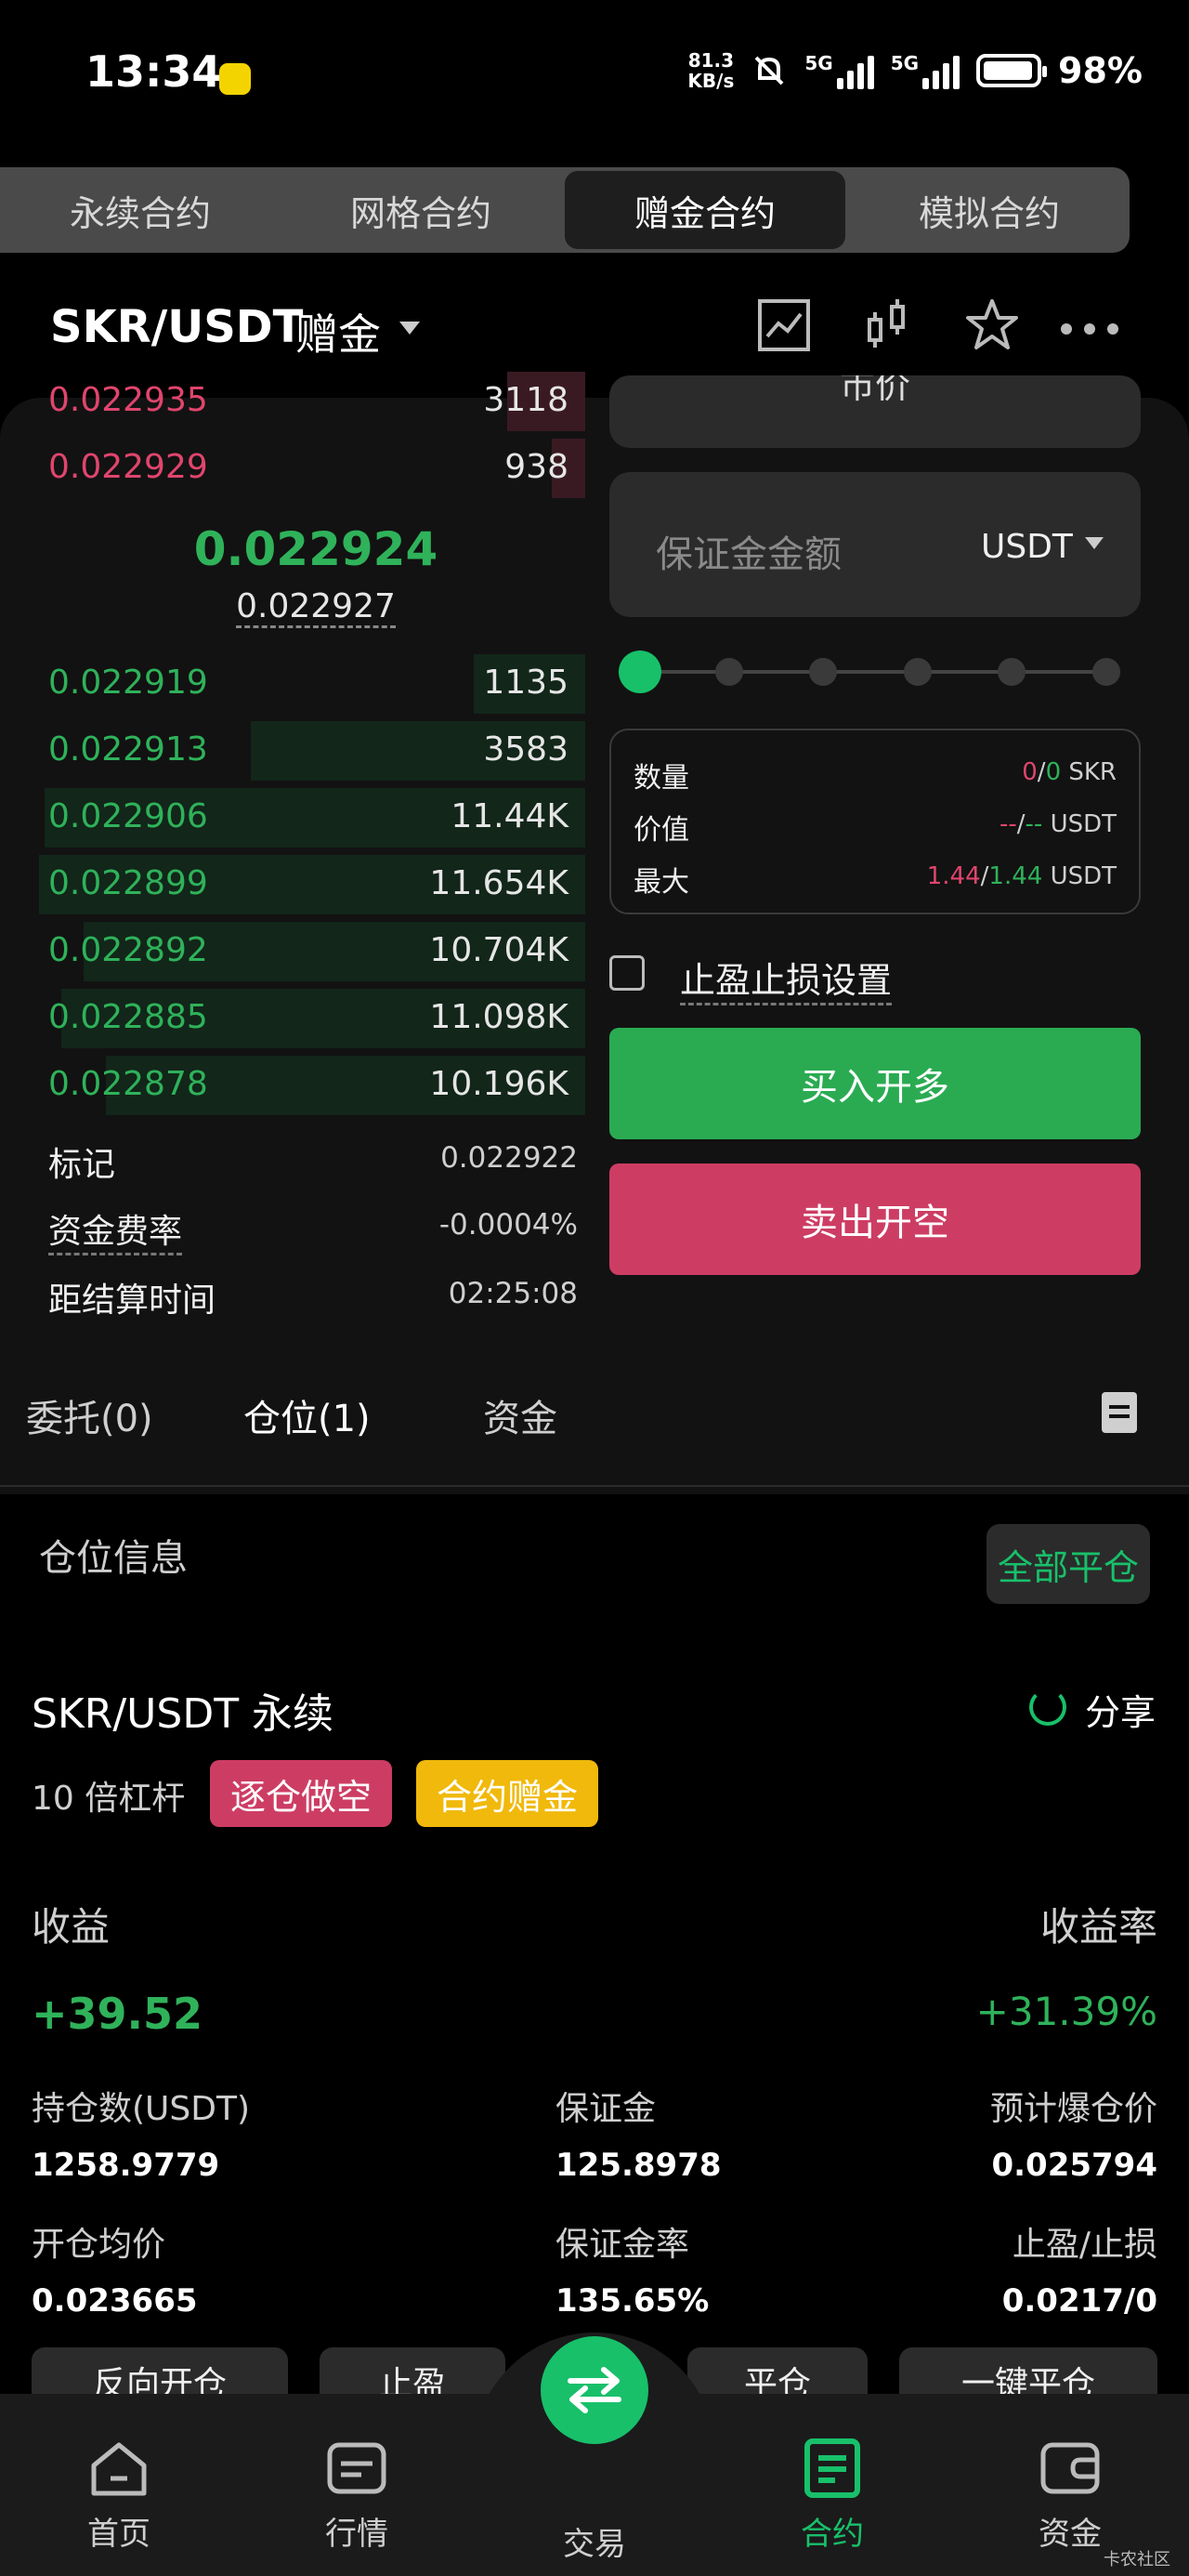 Image resolution: width=1189 pixels, height=2576 pixels. Describe the element at coordinates (338, 331) in the screenshot. I see `pair-mode: 赠金` at that location.